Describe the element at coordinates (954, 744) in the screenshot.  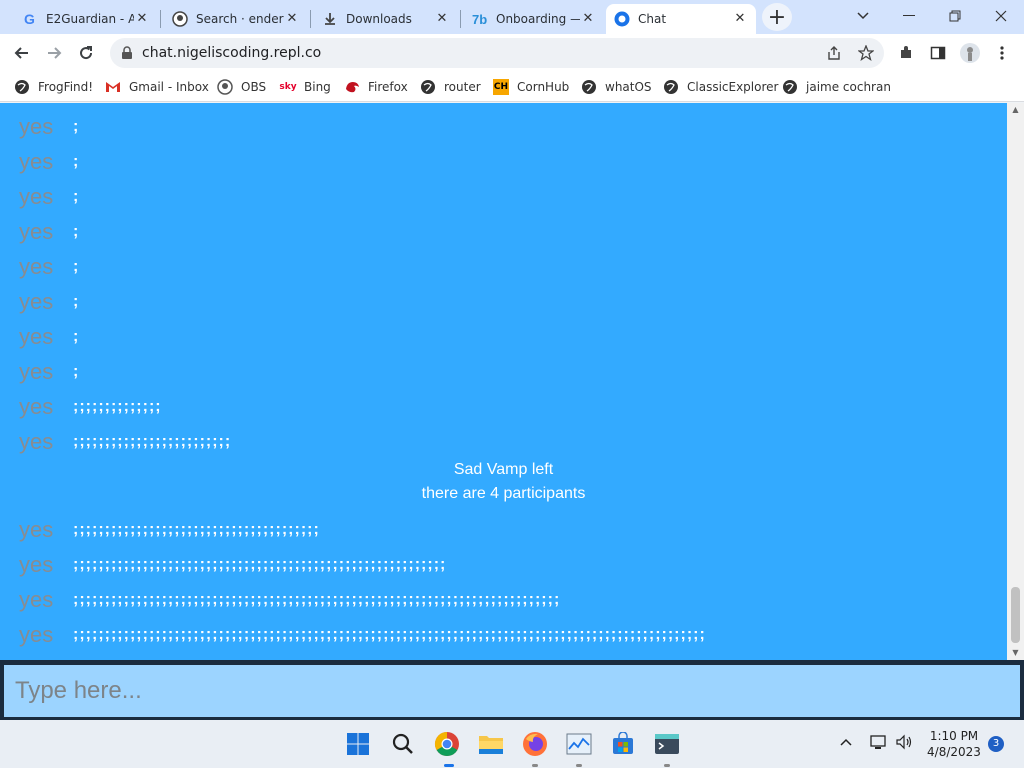
I see `system-clock: 1:10 PM 4/8/2023` at that location.